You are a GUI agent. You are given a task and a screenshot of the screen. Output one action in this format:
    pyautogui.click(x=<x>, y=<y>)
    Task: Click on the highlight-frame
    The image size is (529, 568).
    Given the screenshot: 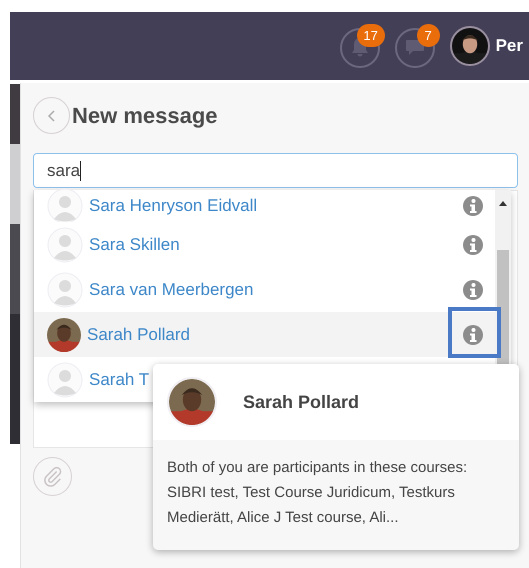 What is the action you would take?
    pyautogui.click(x=474, y=332)
    